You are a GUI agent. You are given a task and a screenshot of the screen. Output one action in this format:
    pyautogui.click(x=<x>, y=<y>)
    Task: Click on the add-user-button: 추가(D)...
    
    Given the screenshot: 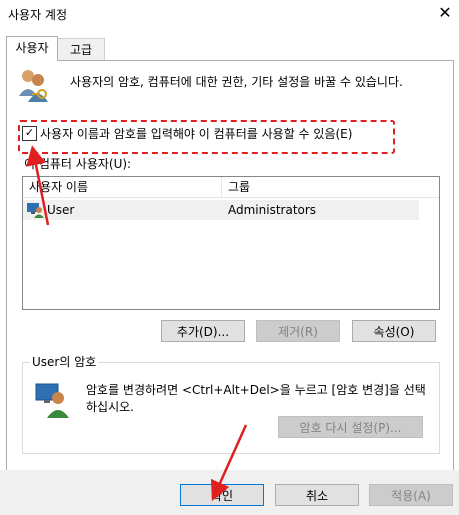 What is the action you would take?
    pyautogui.click(x=203, y=331)
    